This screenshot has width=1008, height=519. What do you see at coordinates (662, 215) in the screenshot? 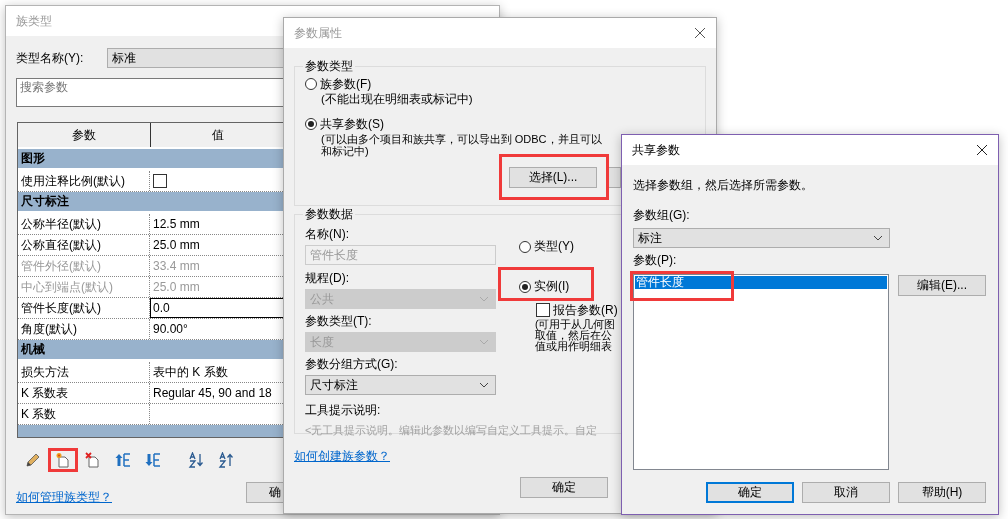
I see `group-label: 参数组(G):` at bounding box center [662, 215].